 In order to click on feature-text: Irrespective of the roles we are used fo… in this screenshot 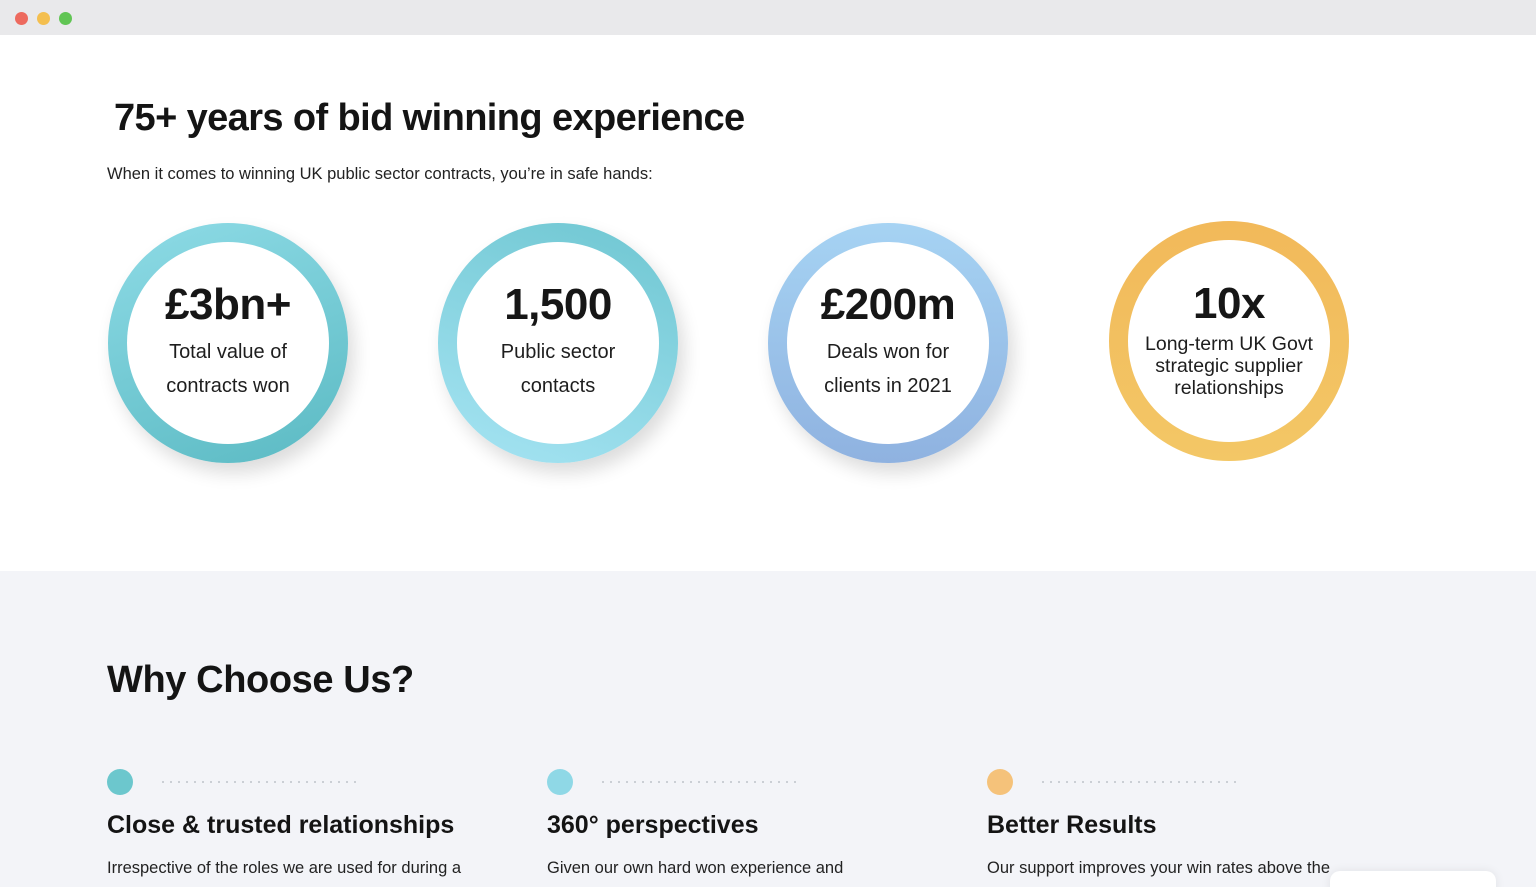, I will do `click(284, 868)`.